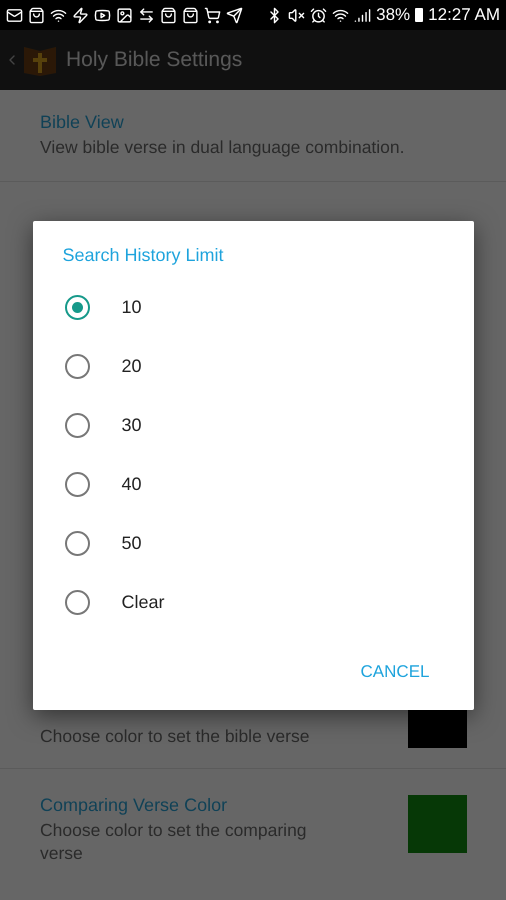 Image resolution: width=506 pixels, height=900 pixels. Describe the element at coordinates (174, 842) in the screenshot. I see `setting-description: Choose color to set the comparing verse` at that location.